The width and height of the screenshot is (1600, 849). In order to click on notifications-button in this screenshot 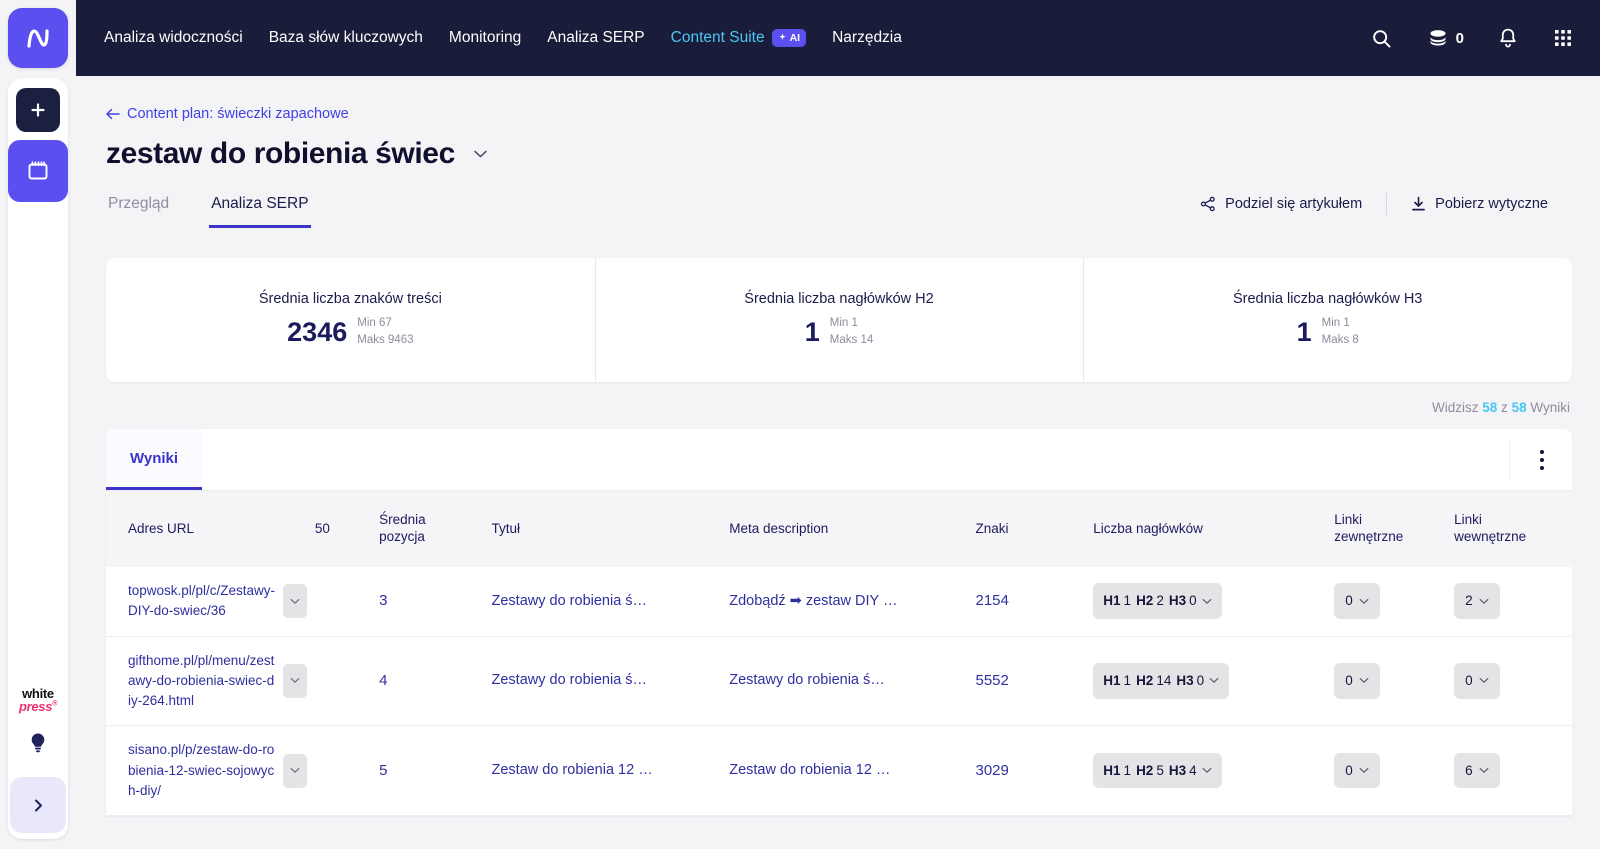, I will do `click(1508, 38)`.